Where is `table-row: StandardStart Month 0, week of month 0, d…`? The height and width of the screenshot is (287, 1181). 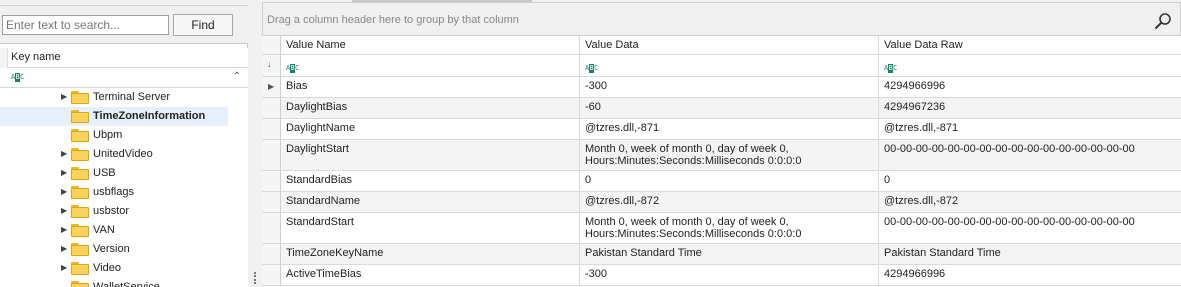
table-row: StandardStart Month 0, week of month 0, d… is located at coordinates (721, 228).